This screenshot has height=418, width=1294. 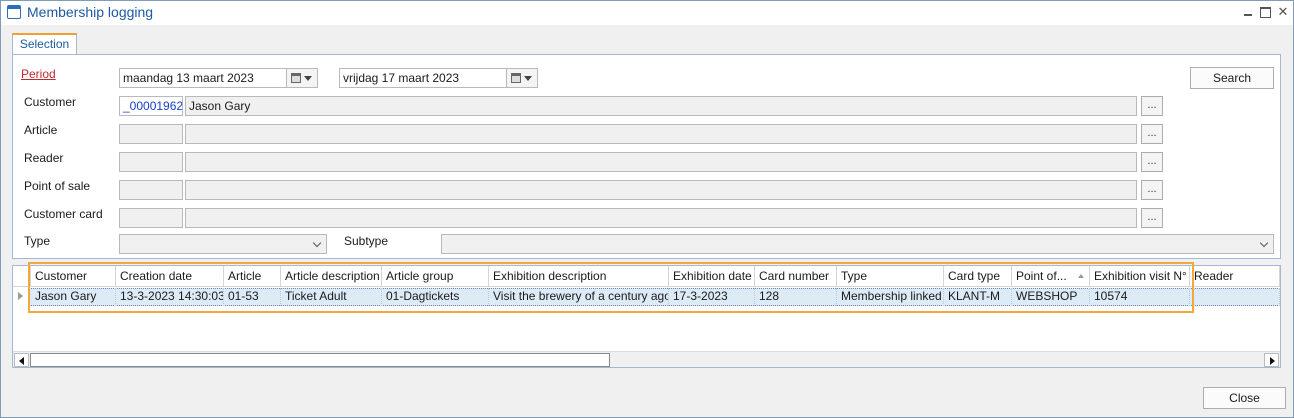 I want to click on customer-code: _00001962, so click(x=153, y=106).